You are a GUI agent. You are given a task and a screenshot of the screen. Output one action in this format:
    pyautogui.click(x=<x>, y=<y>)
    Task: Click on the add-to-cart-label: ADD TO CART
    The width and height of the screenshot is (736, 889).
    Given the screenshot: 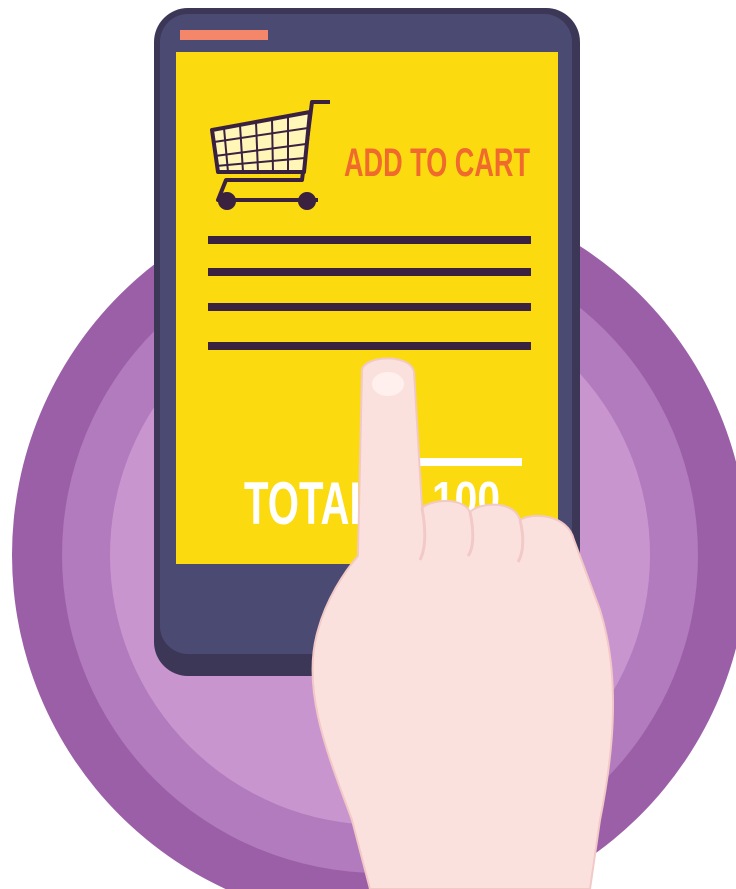 What is the action you would take?
    pyautogui.click(x=437, y=163)
    